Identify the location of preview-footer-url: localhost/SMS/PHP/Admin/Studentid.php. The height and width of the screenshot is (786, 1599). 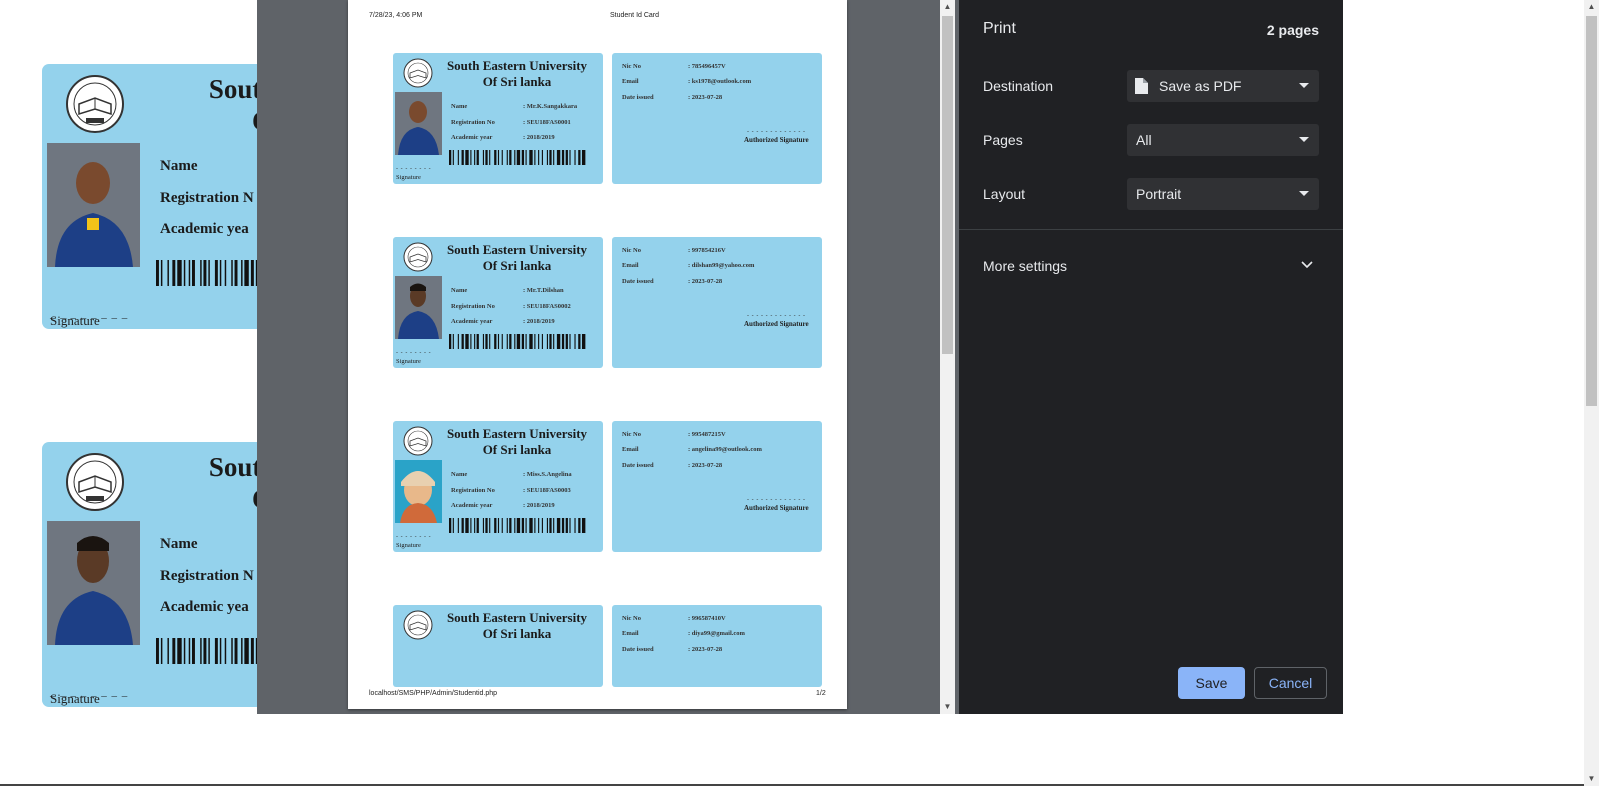
(433, 693).